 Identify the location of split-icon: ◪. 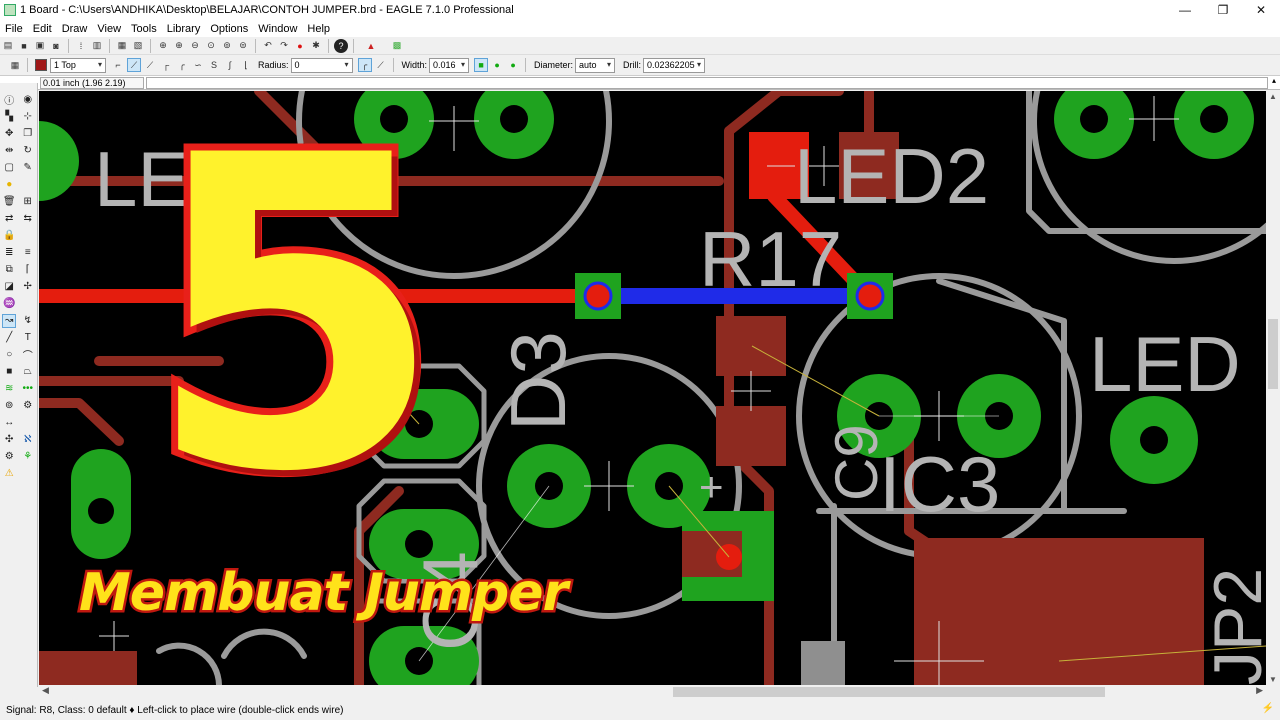
(9, 287).